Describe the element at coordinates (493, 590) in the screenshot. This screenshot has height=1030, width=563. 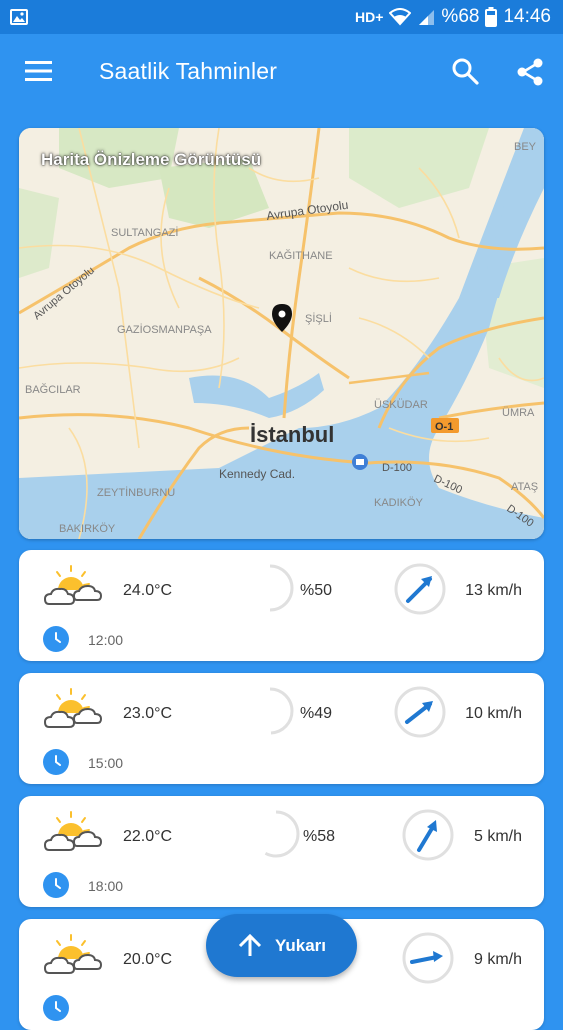
I see `wind-speed: 13 km/h` at that location.